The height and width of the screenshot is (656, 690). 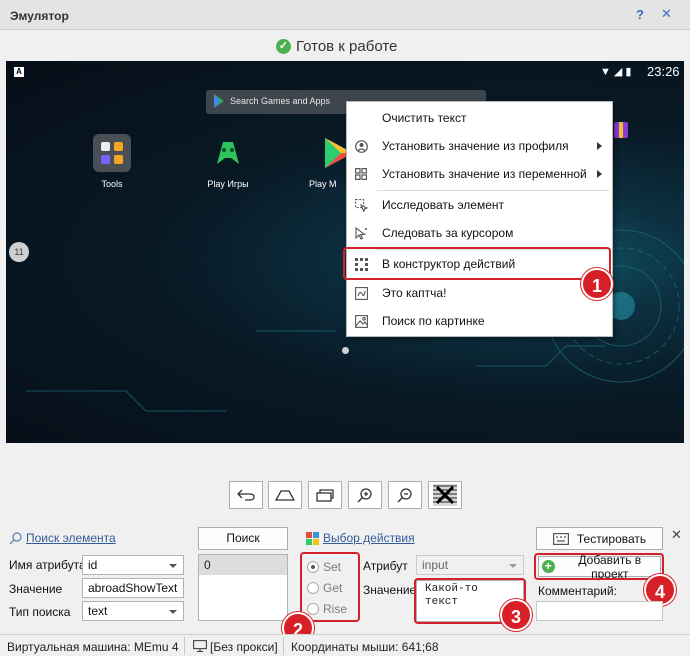 What do you see at coordinates (71, 538) in the screenshot?
I see `search-element-link: Поиск элемента` at bounding box center [71, 538].